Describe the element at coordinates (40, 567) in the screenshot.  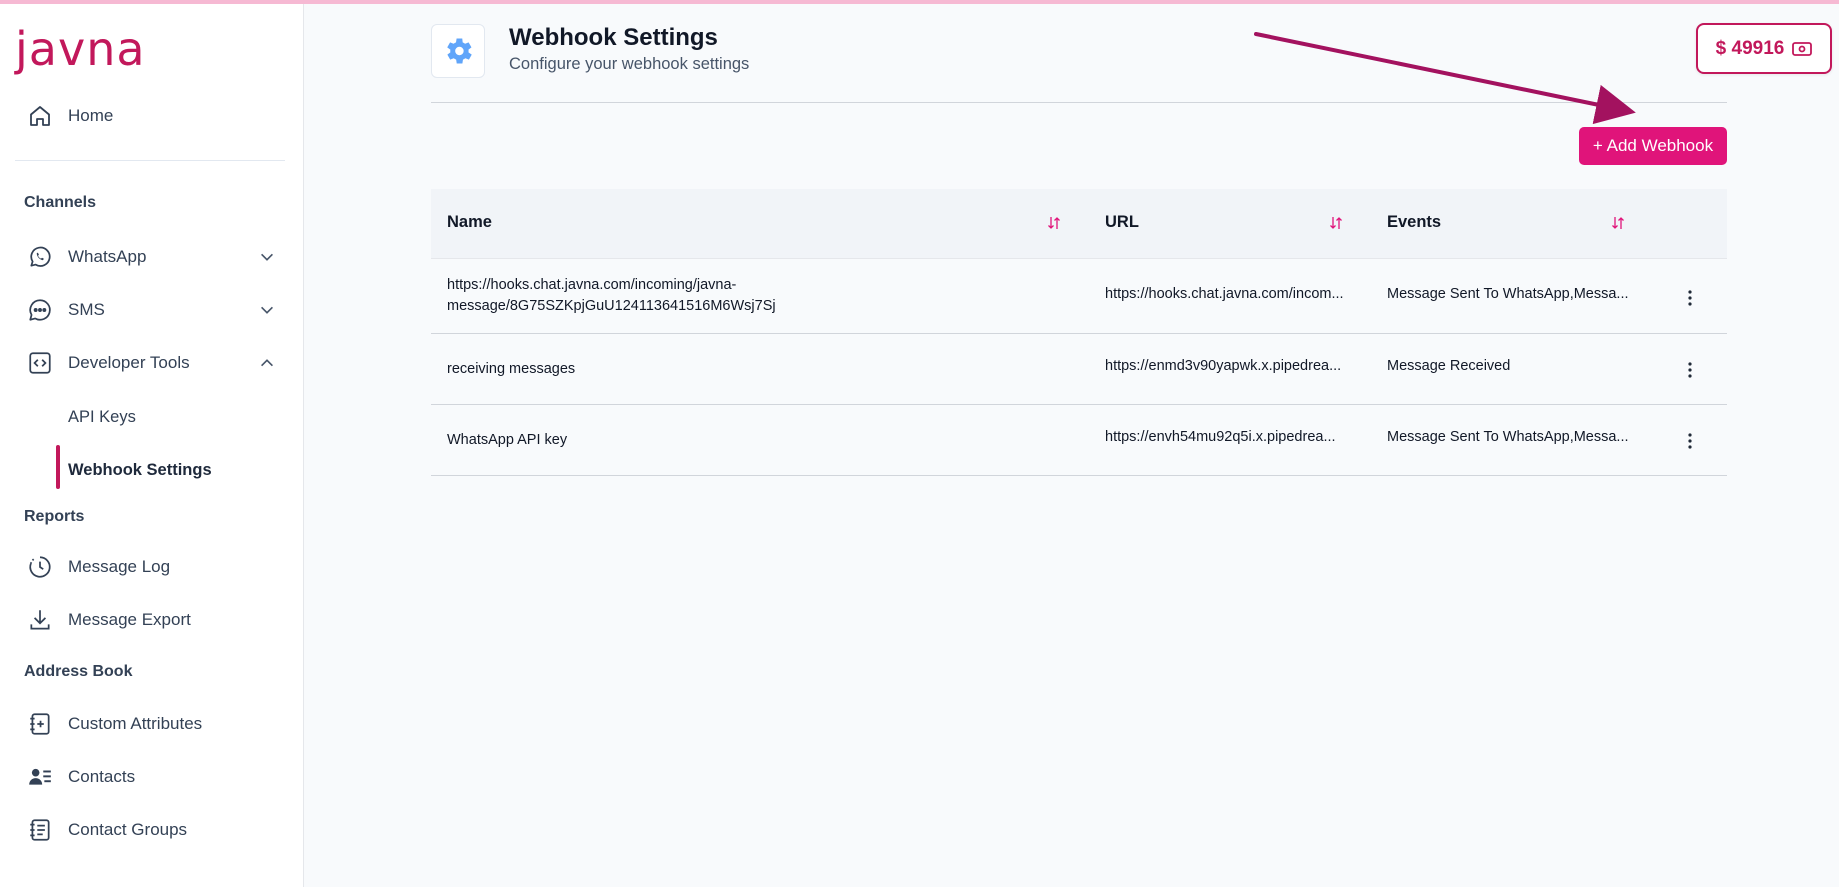
I see `clock-icon` at that location.